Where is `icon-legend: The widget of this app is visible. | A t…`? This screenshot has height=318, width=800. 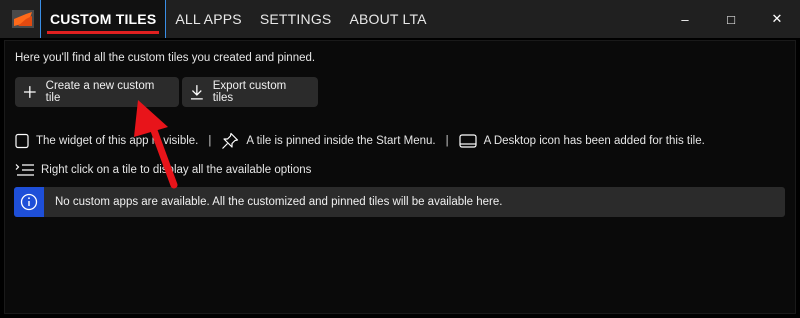
icon-legend: The widget of this app is visible. | A t… is located at coordinates (360, 141).